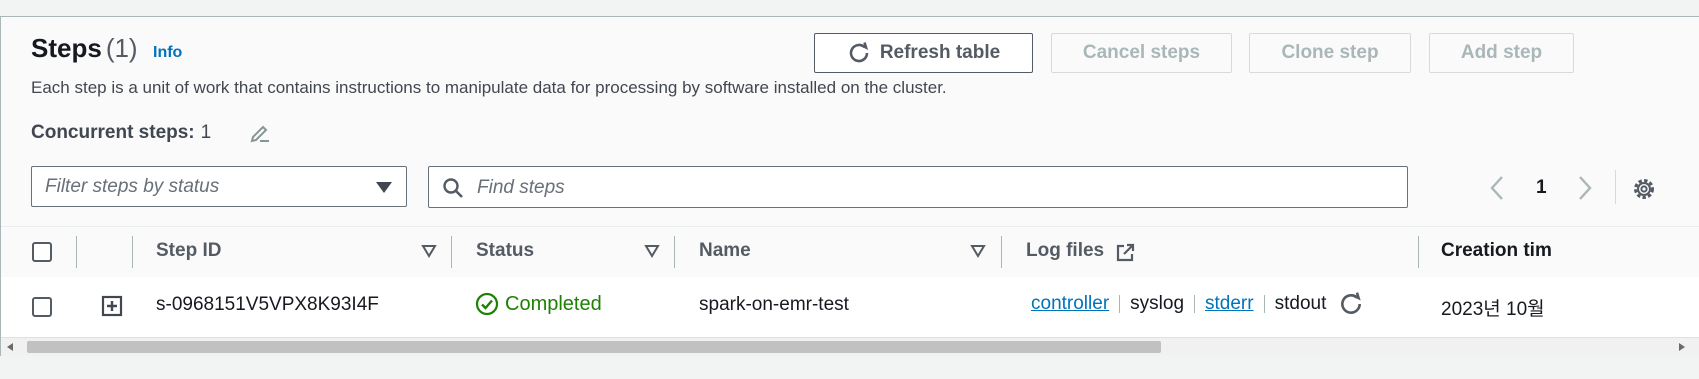 This screenshot has width=1699, height=379. I want to click on concurrent-value: 1, so click(206, 132).